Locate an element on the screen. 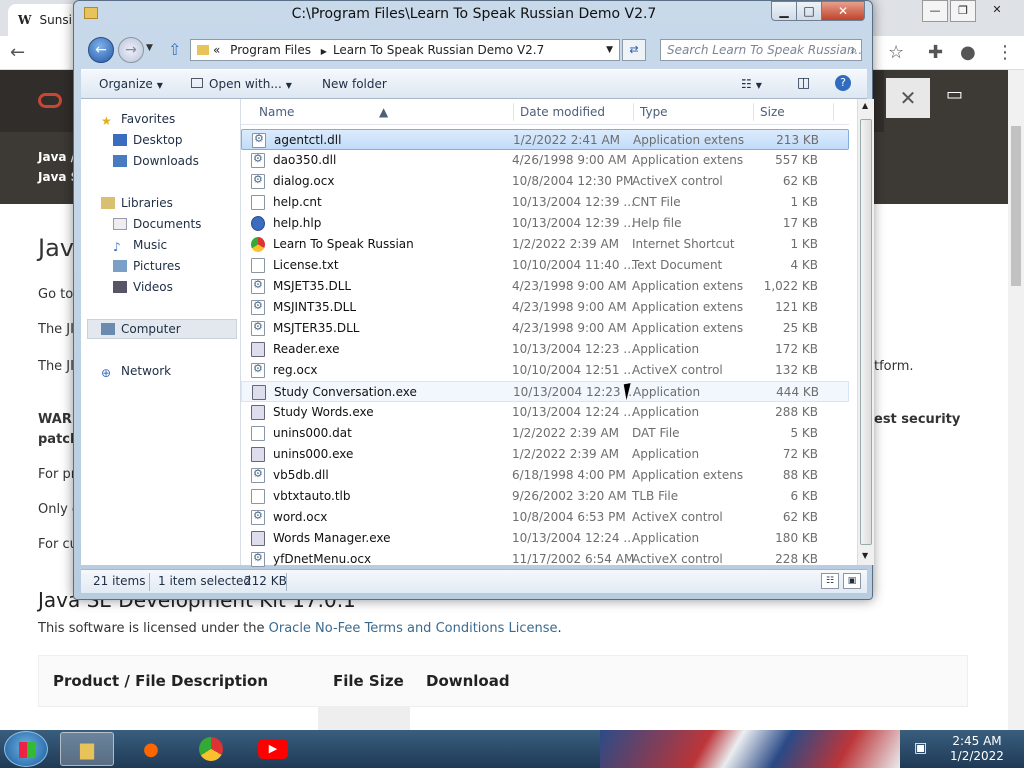 The image size is (1024, 768). address-segment-folder: Learn To Speak Russian Demo V2.7 is located at coordinates (438, 50).